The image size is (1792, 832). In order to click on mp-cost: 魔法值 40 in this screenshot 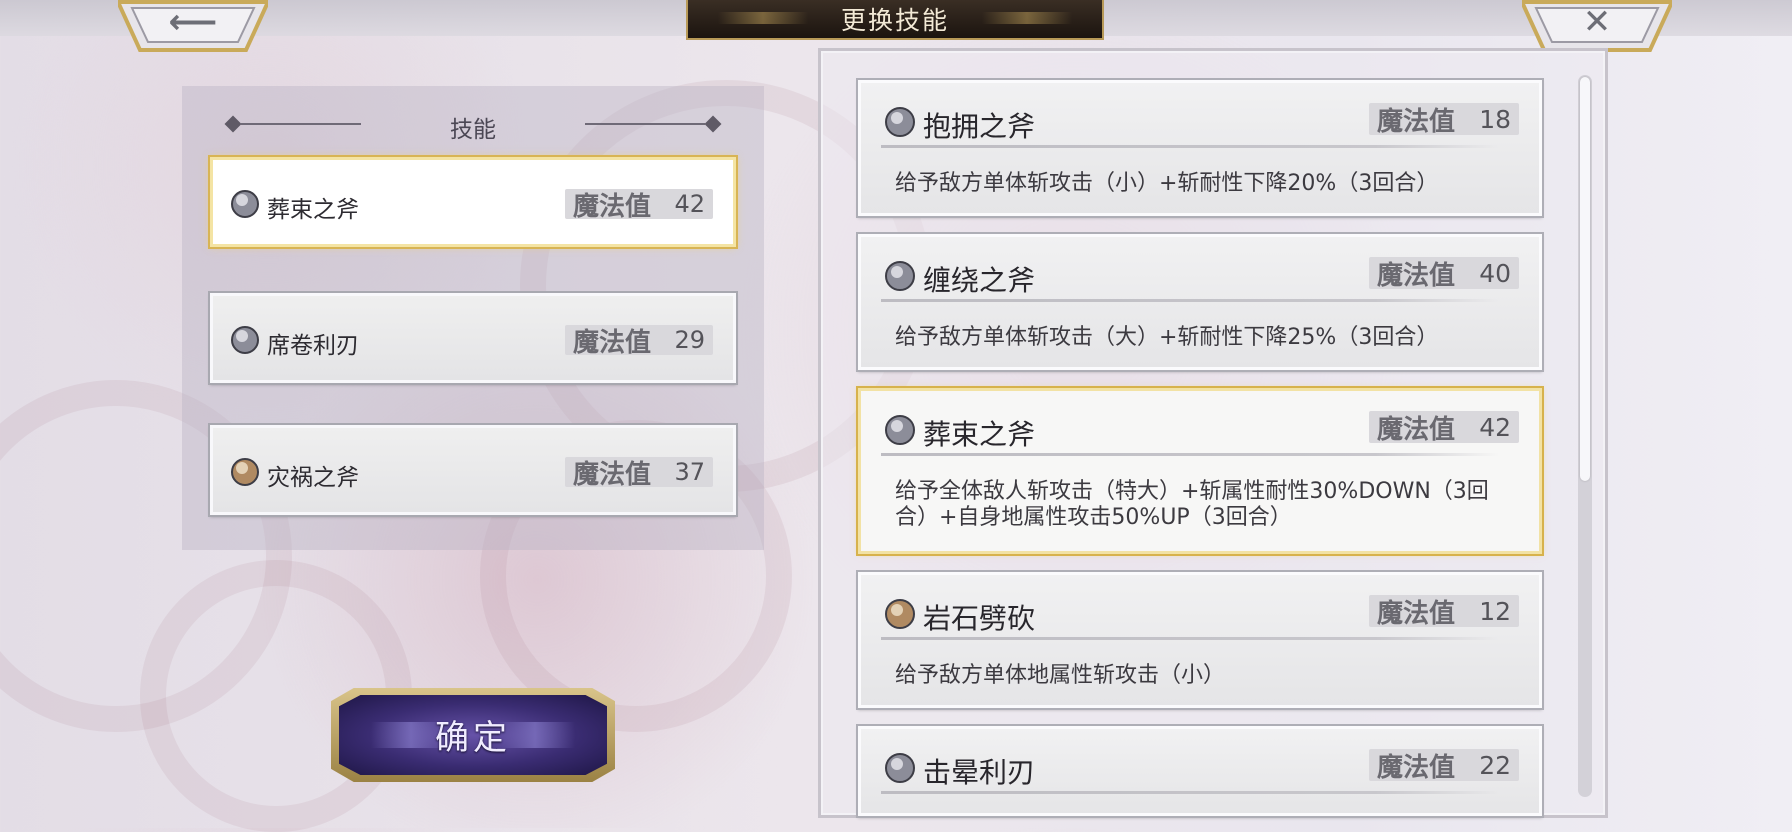, I will do `click(1444, 274)`.